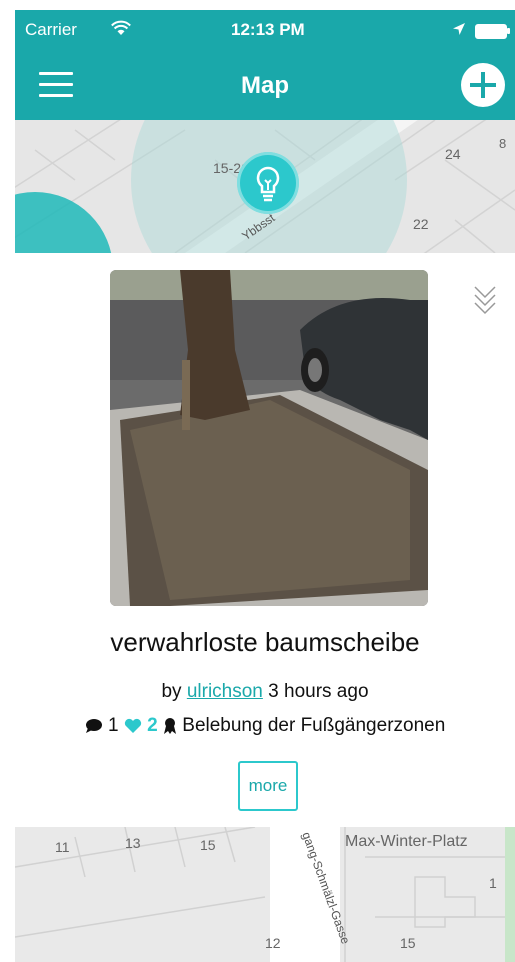  Describe the element at coordinates (121, 27) in the screenshot. I see `wifi-icon` at that location.